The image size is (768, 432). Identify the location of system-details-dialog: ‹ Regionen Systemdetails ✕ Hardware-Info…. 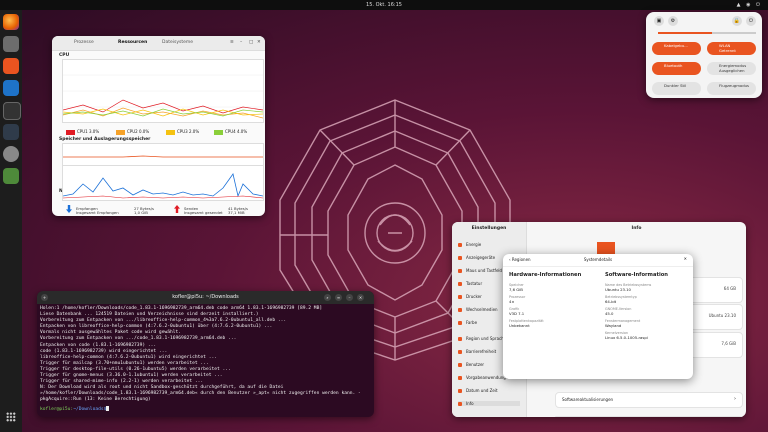
(598, 316).